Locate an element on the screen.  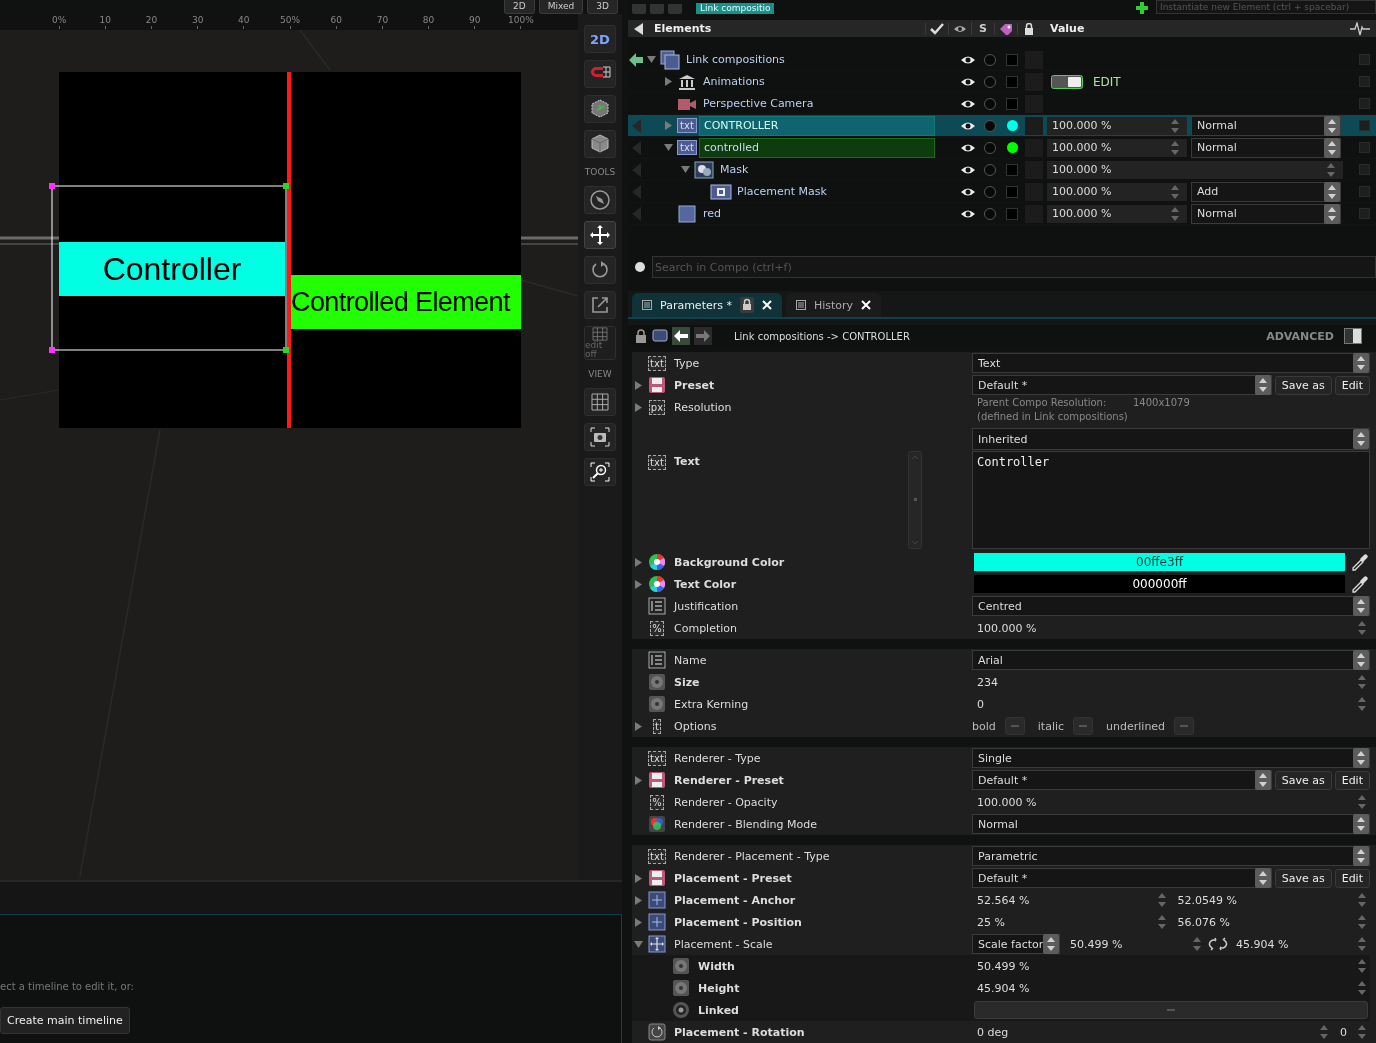
element-name: Link compositions is located at coordinates (735, 59).